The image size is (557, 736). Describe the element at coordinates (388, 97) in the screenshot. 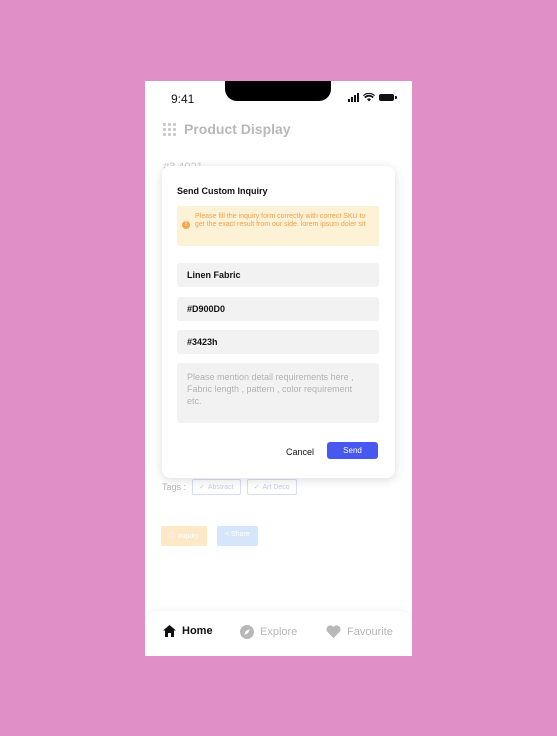

I see `battery-icon` at that location.